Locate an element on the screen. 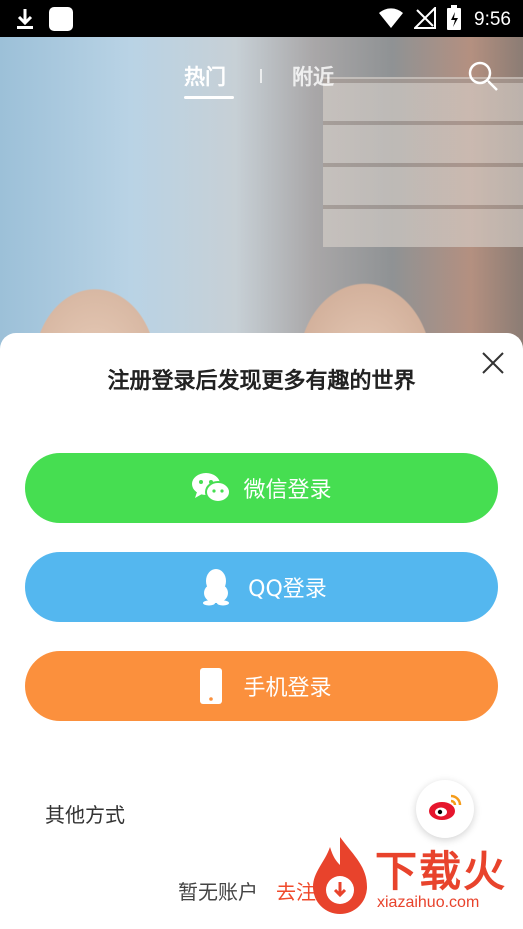 The width and height of the screenshot is (523, 929). tab-hot-indicator is located at coordinates (209, 97).